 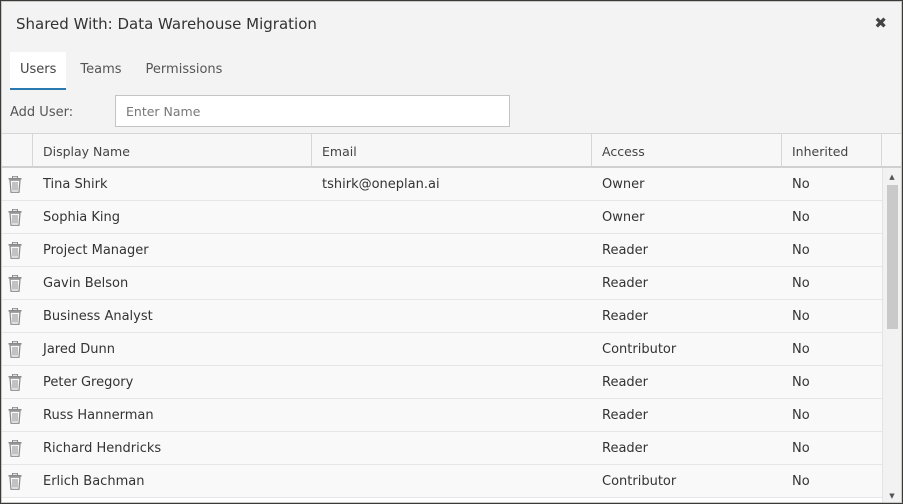 What do you see at coordinates (17, 150) in the screenshot?
I see `column-header-actions` at bounding box center [17, 150].